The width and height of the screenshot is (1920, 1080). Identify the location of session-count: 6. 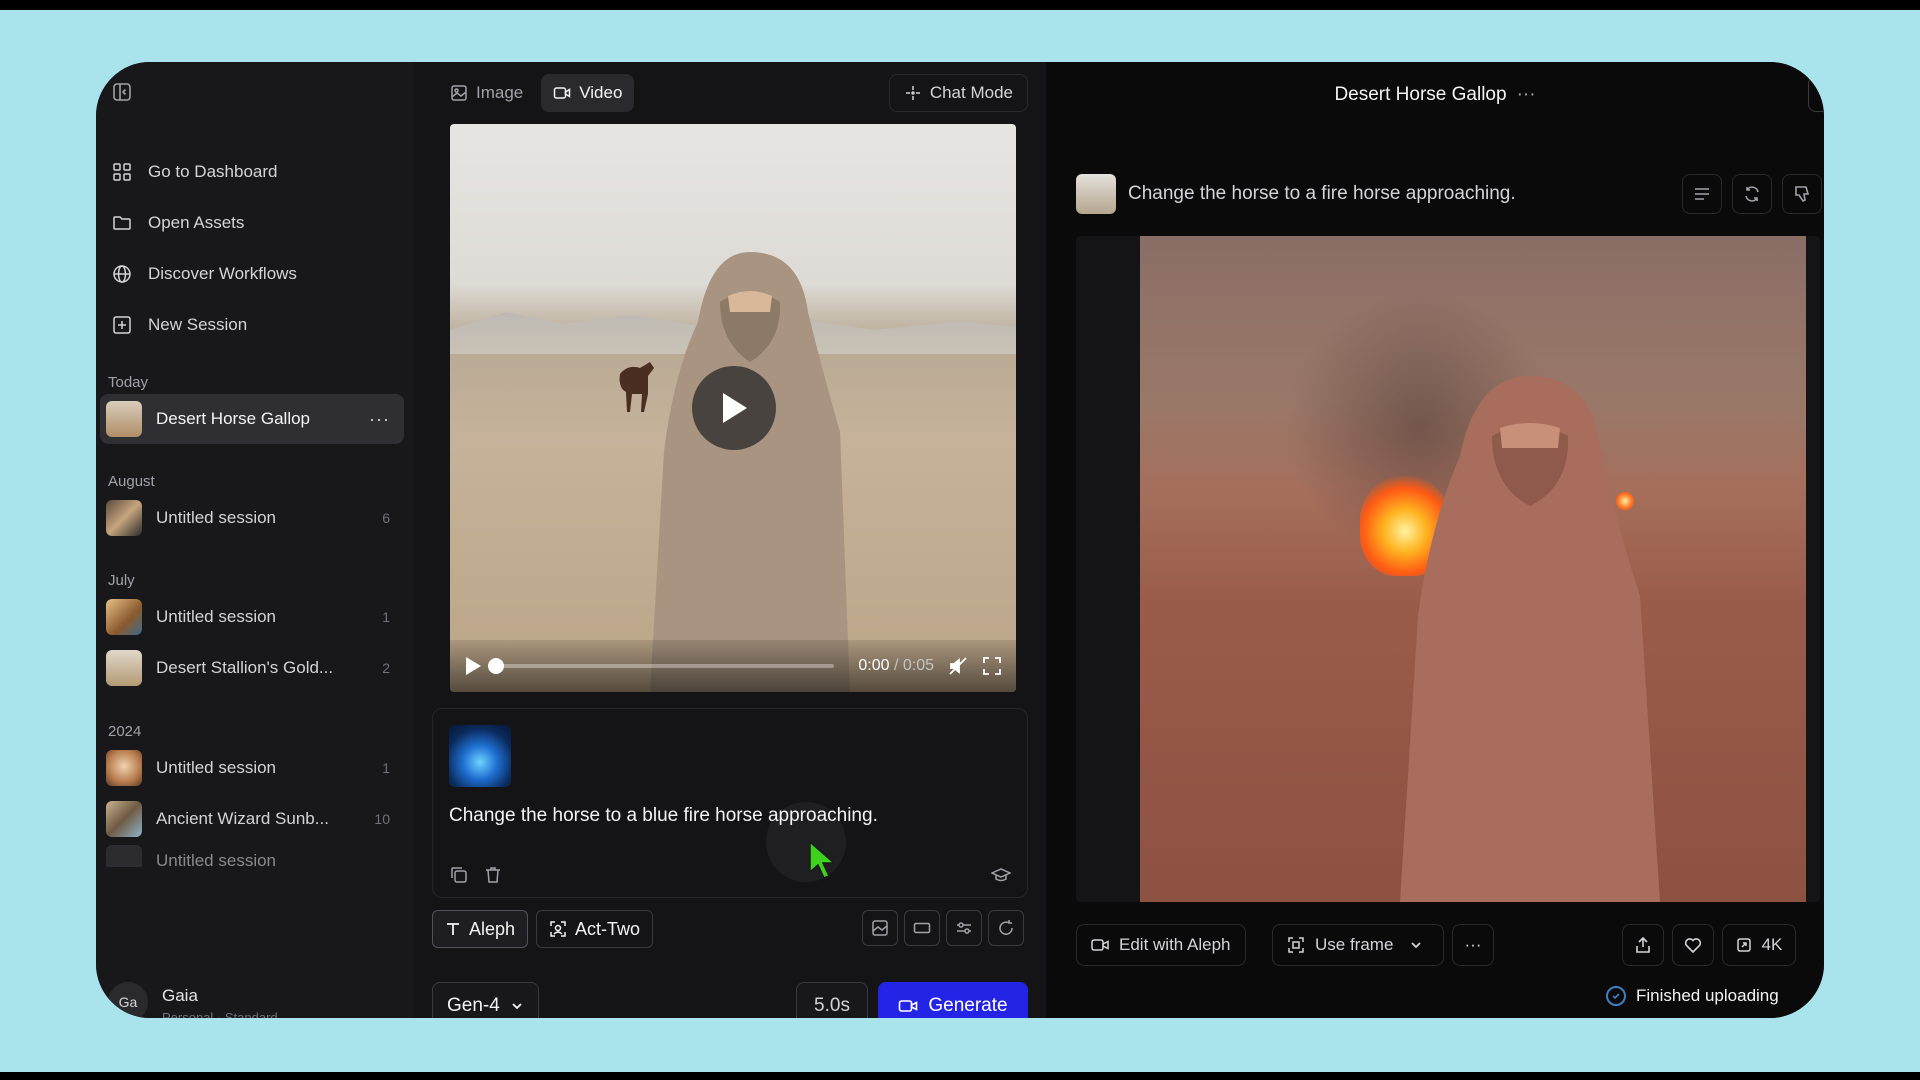
(386, 518).